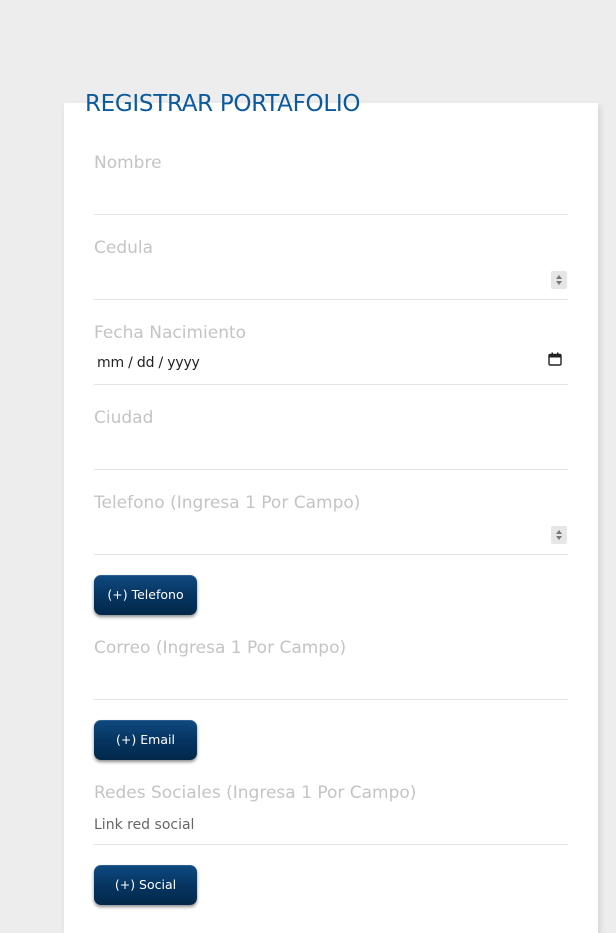 The width and height of the screenshot is (616, 933). Describe the element at coordinates (255, 793) in the screenshot. I see `redes-sociales-label: Redes Sociales (Ingresa 1 Por Campo)` at that location.